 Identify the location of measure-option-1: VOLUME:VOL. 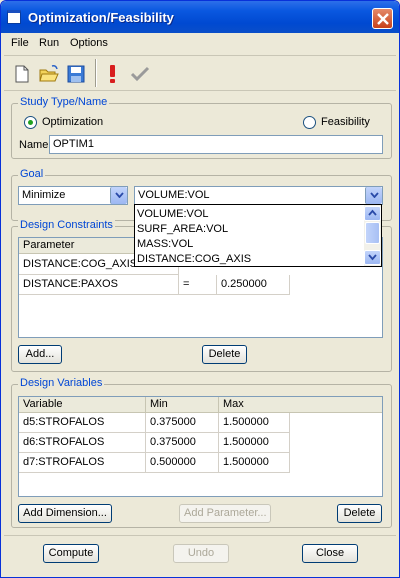
(173, 214).